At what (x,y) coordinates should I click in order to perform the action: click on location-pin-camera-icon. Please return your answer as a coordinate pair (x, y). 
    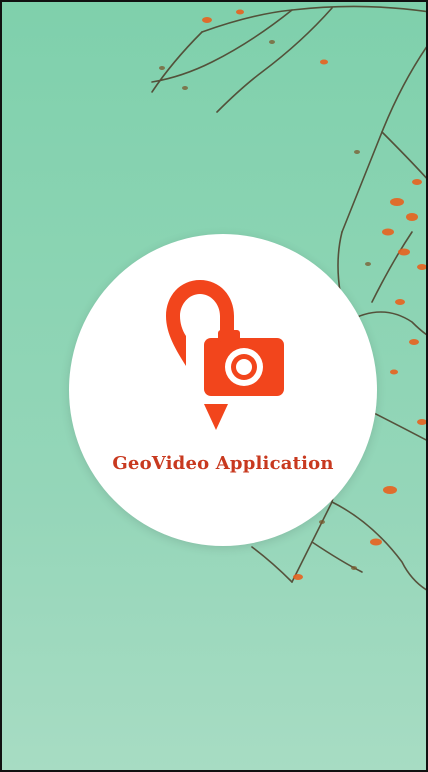
    Looking at the image, I should click on (225, 355).